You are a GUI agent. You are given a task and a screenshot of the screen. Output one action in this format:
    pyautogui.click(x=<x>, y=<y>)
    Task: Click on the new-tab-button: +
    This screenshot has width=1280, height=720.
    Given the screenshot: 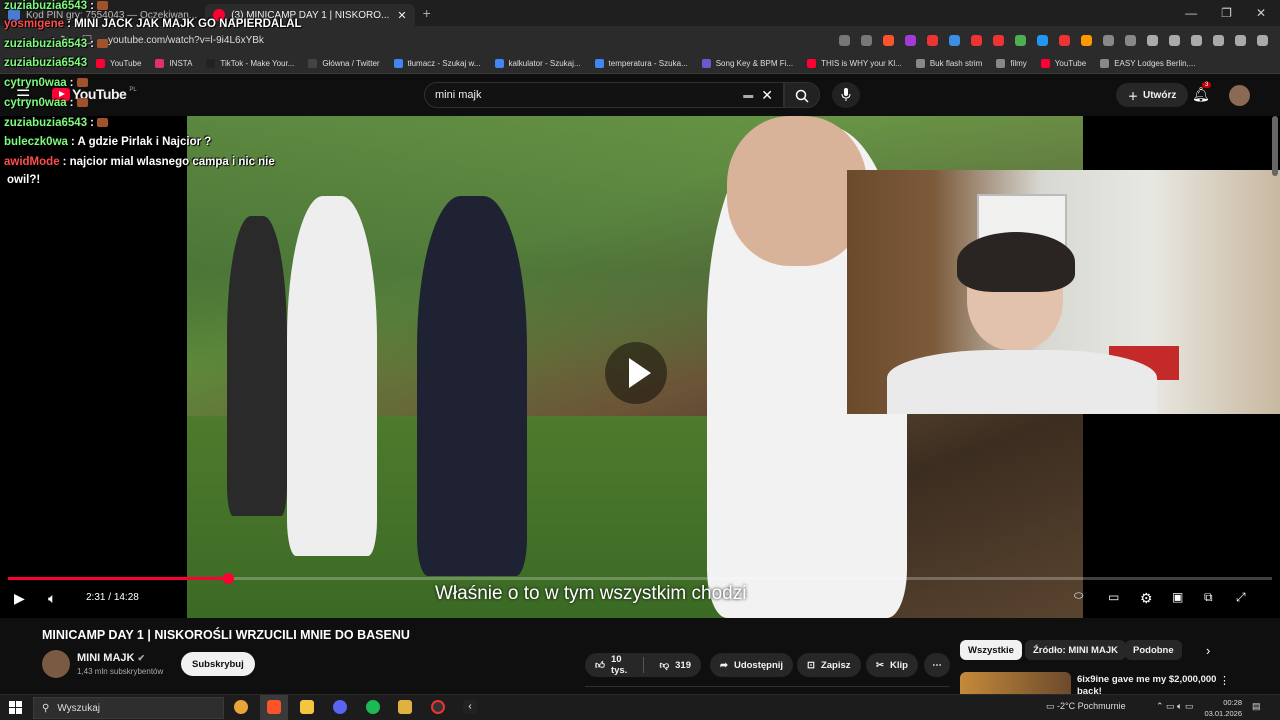 What is the action you would take?
    pyautogui.click(x=427, y=13)
    